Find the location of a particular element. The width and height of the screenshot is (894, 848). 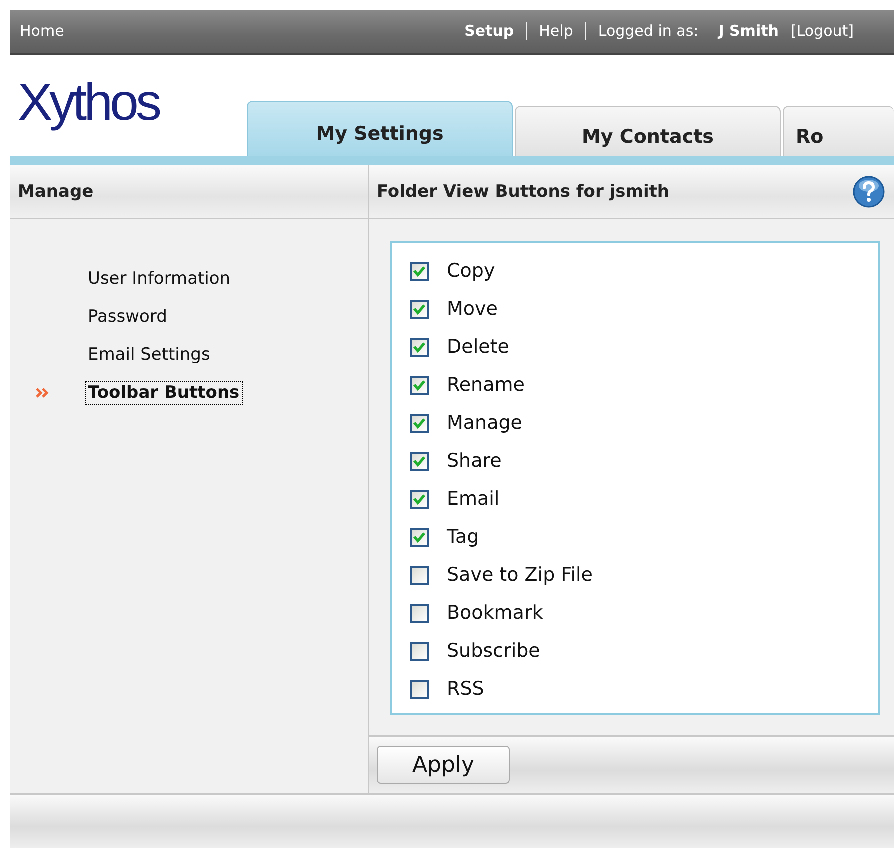

panel-title: Folder View Buttons for jsmith is located at coordinates (523, 192).